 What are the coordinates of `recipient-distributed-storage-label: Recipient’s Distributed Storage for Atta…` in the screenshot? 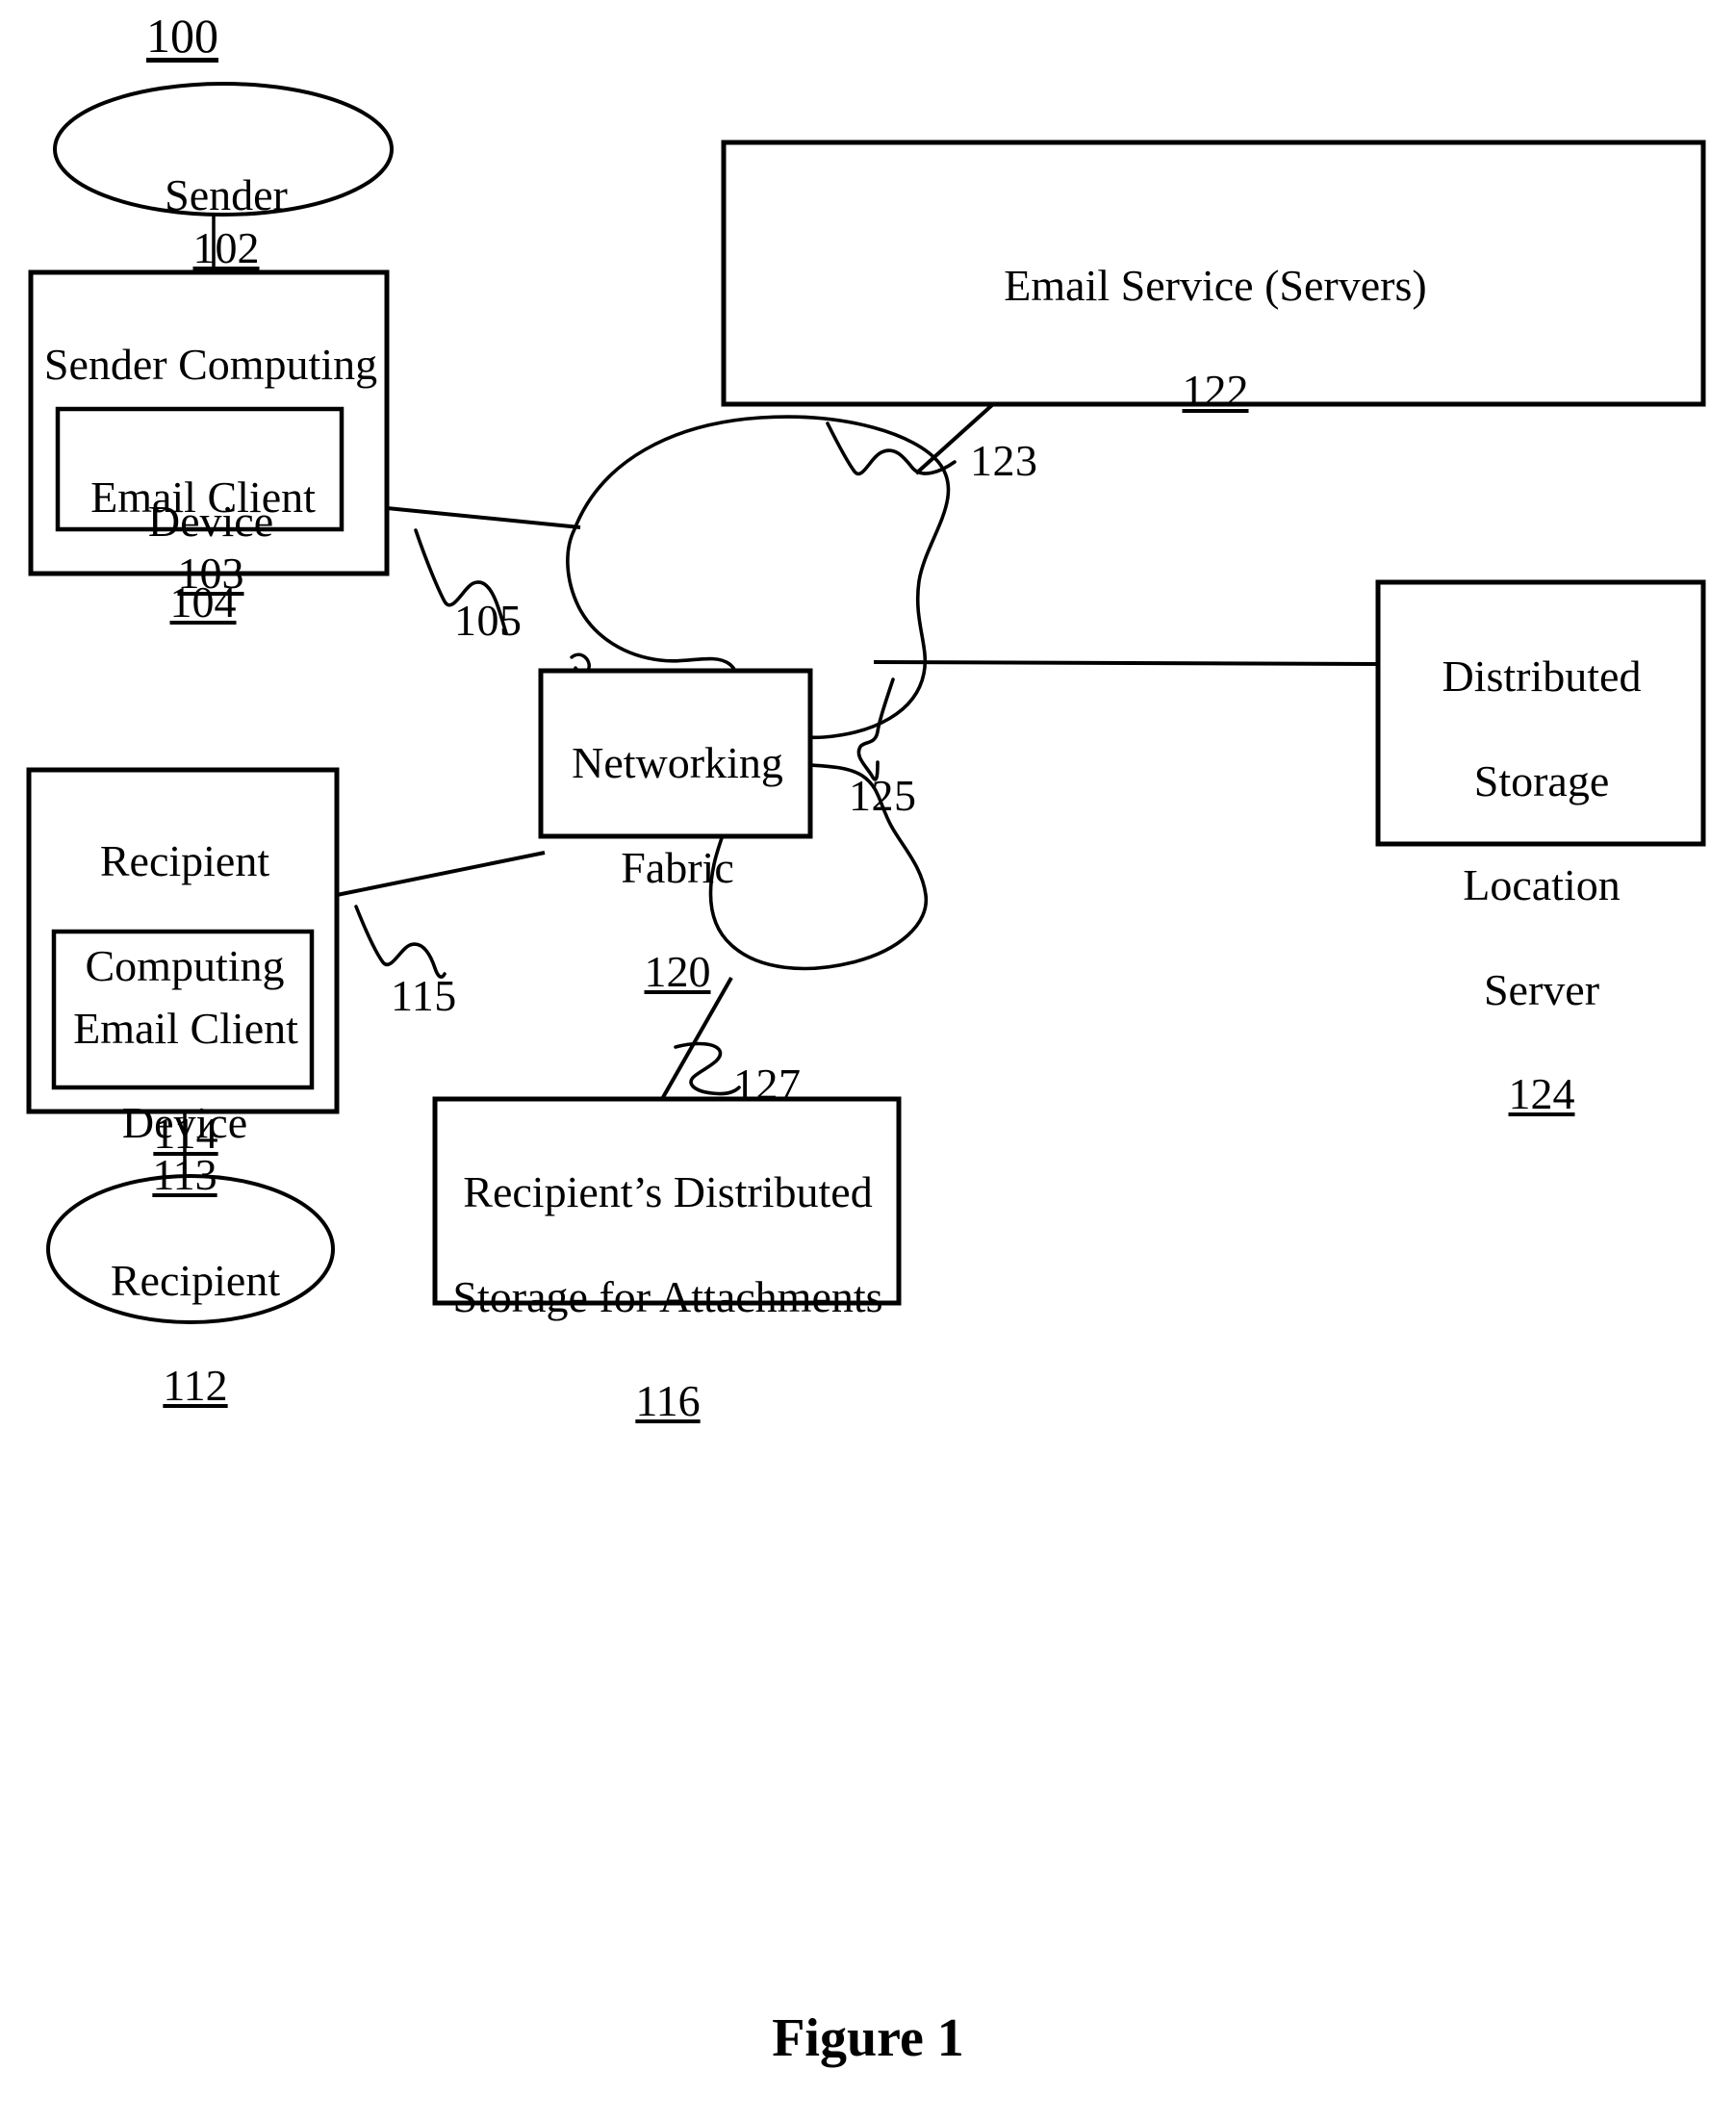 It's located at (668, 1297).